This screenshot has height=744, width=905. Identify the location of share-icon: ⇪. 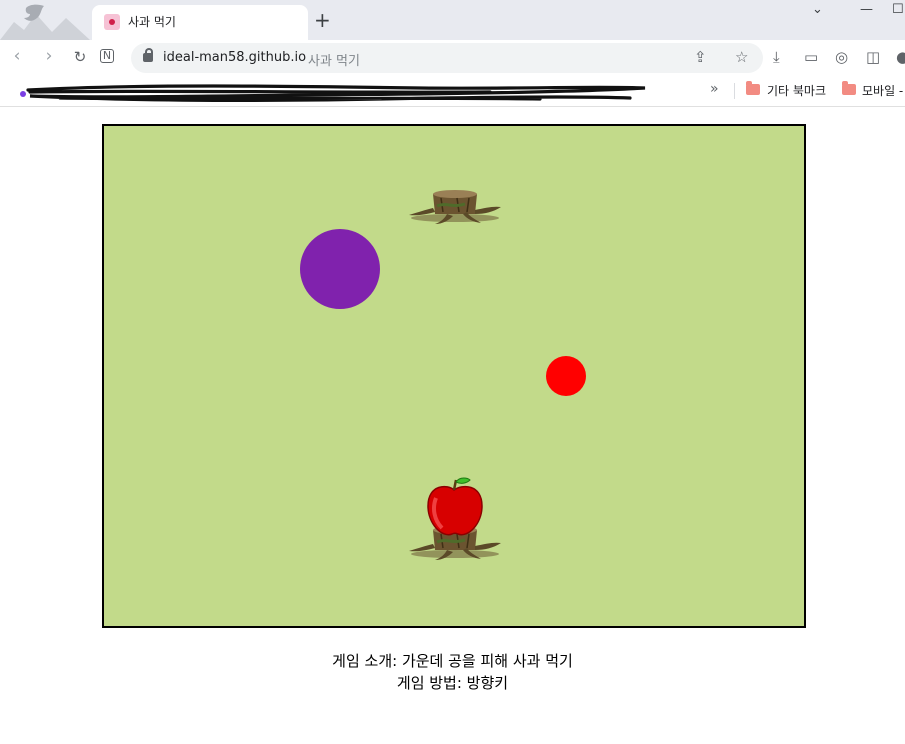
(700, 57).